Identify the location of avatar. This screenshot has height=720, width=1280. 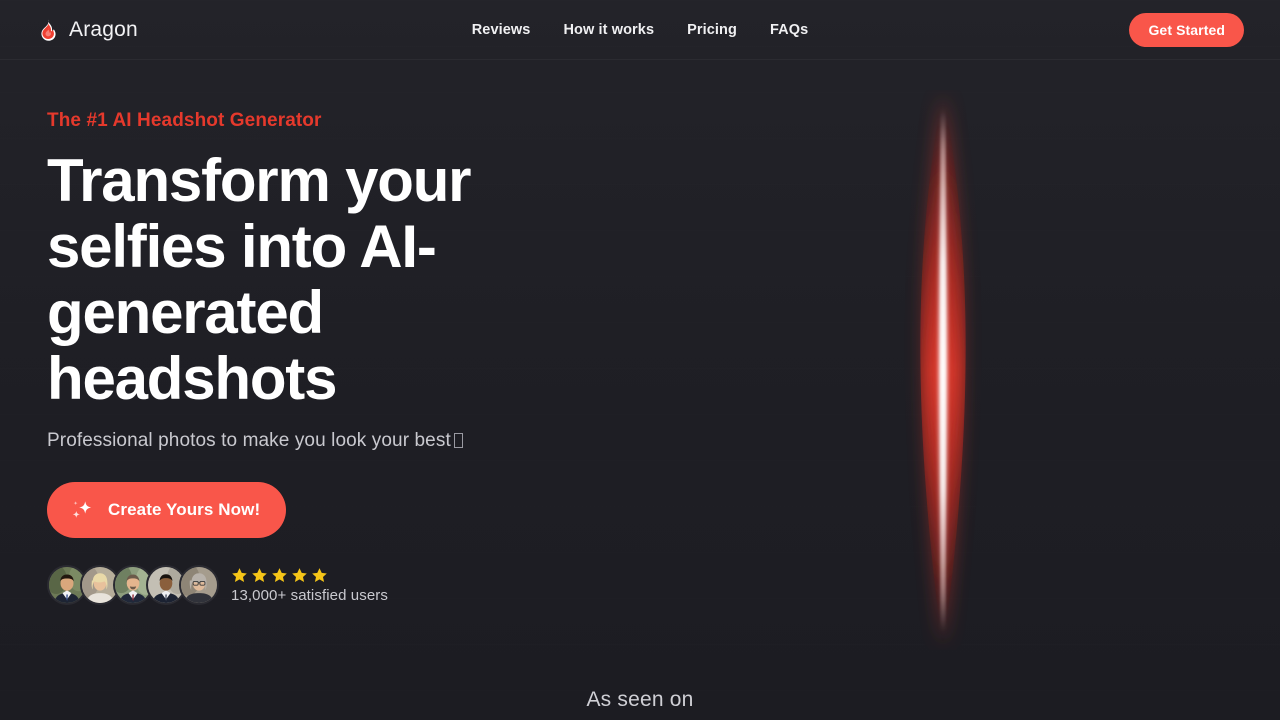
(199, 585).